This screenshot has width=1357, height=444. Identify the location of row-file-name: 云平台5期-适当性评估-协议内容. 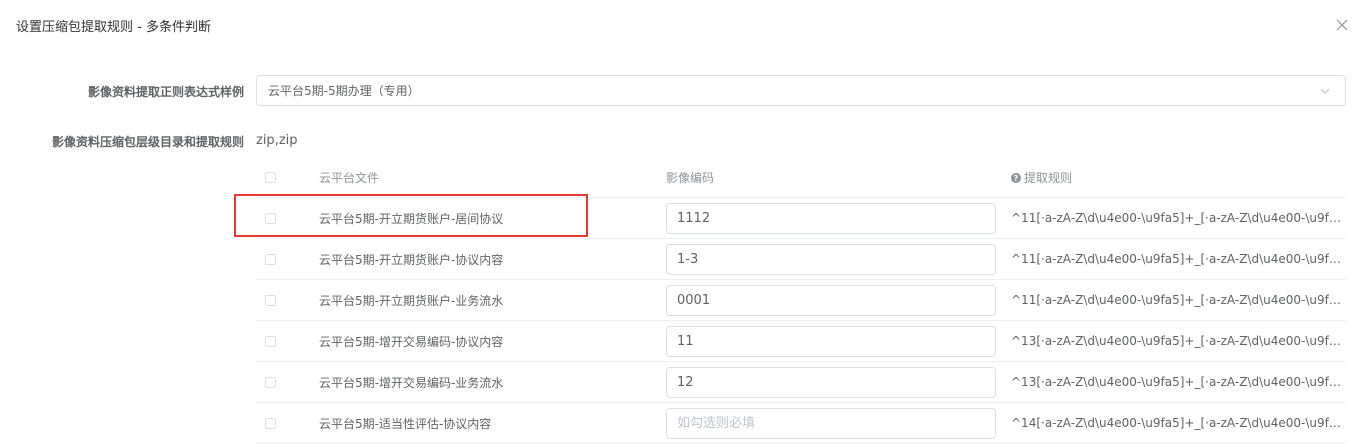
(492, 423).